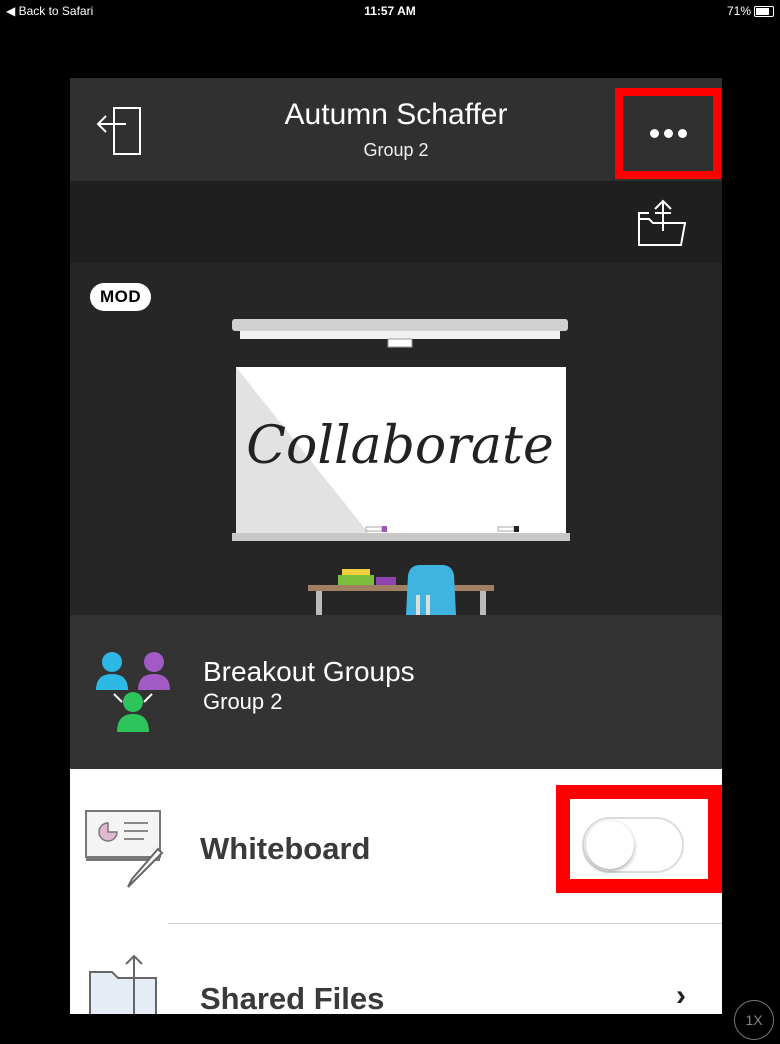 Image resolution: width=780 pixels, height=1044 pixels. I want to click on breakout-groups-title: Breakout Groups, so click(309, 671).